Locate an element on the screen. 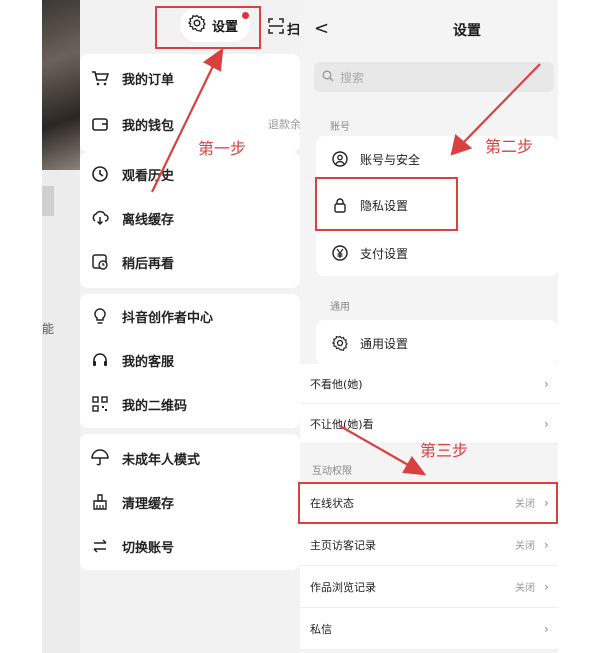 This screenshot has height=653, width=600. step2-label: 第二步 is located at coordinates (509, 146).